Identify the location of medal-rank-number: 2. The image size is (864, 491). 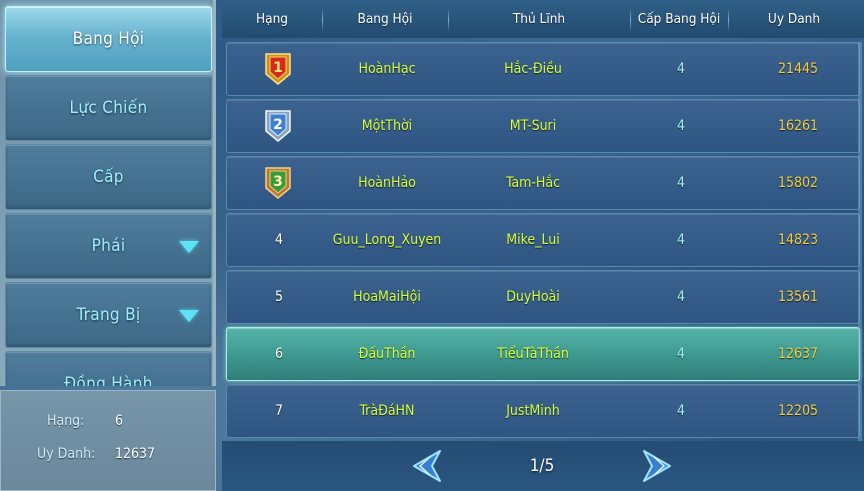
(278, 125).